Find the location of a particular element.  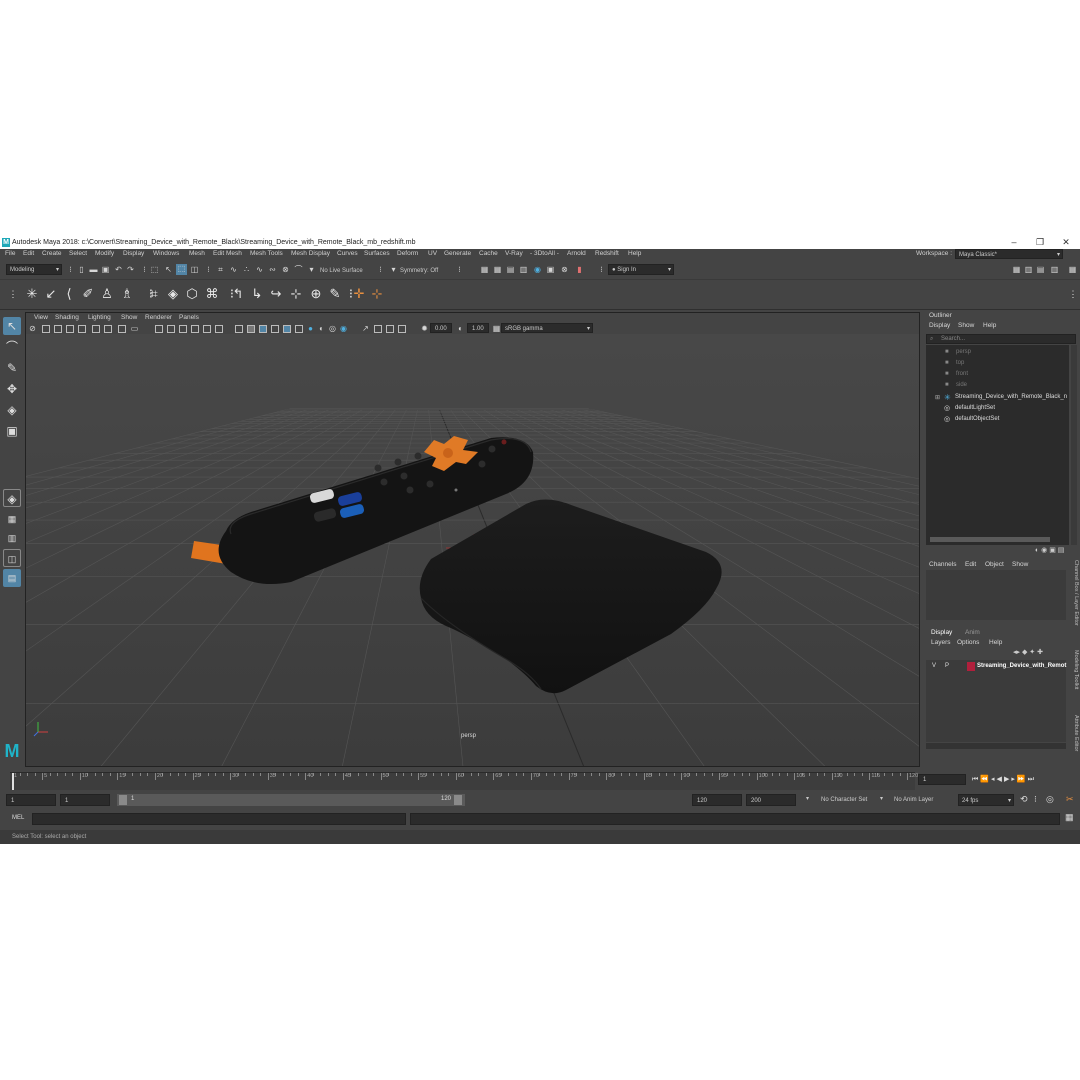

xray-active-icon is located at coordinates (390, 329).